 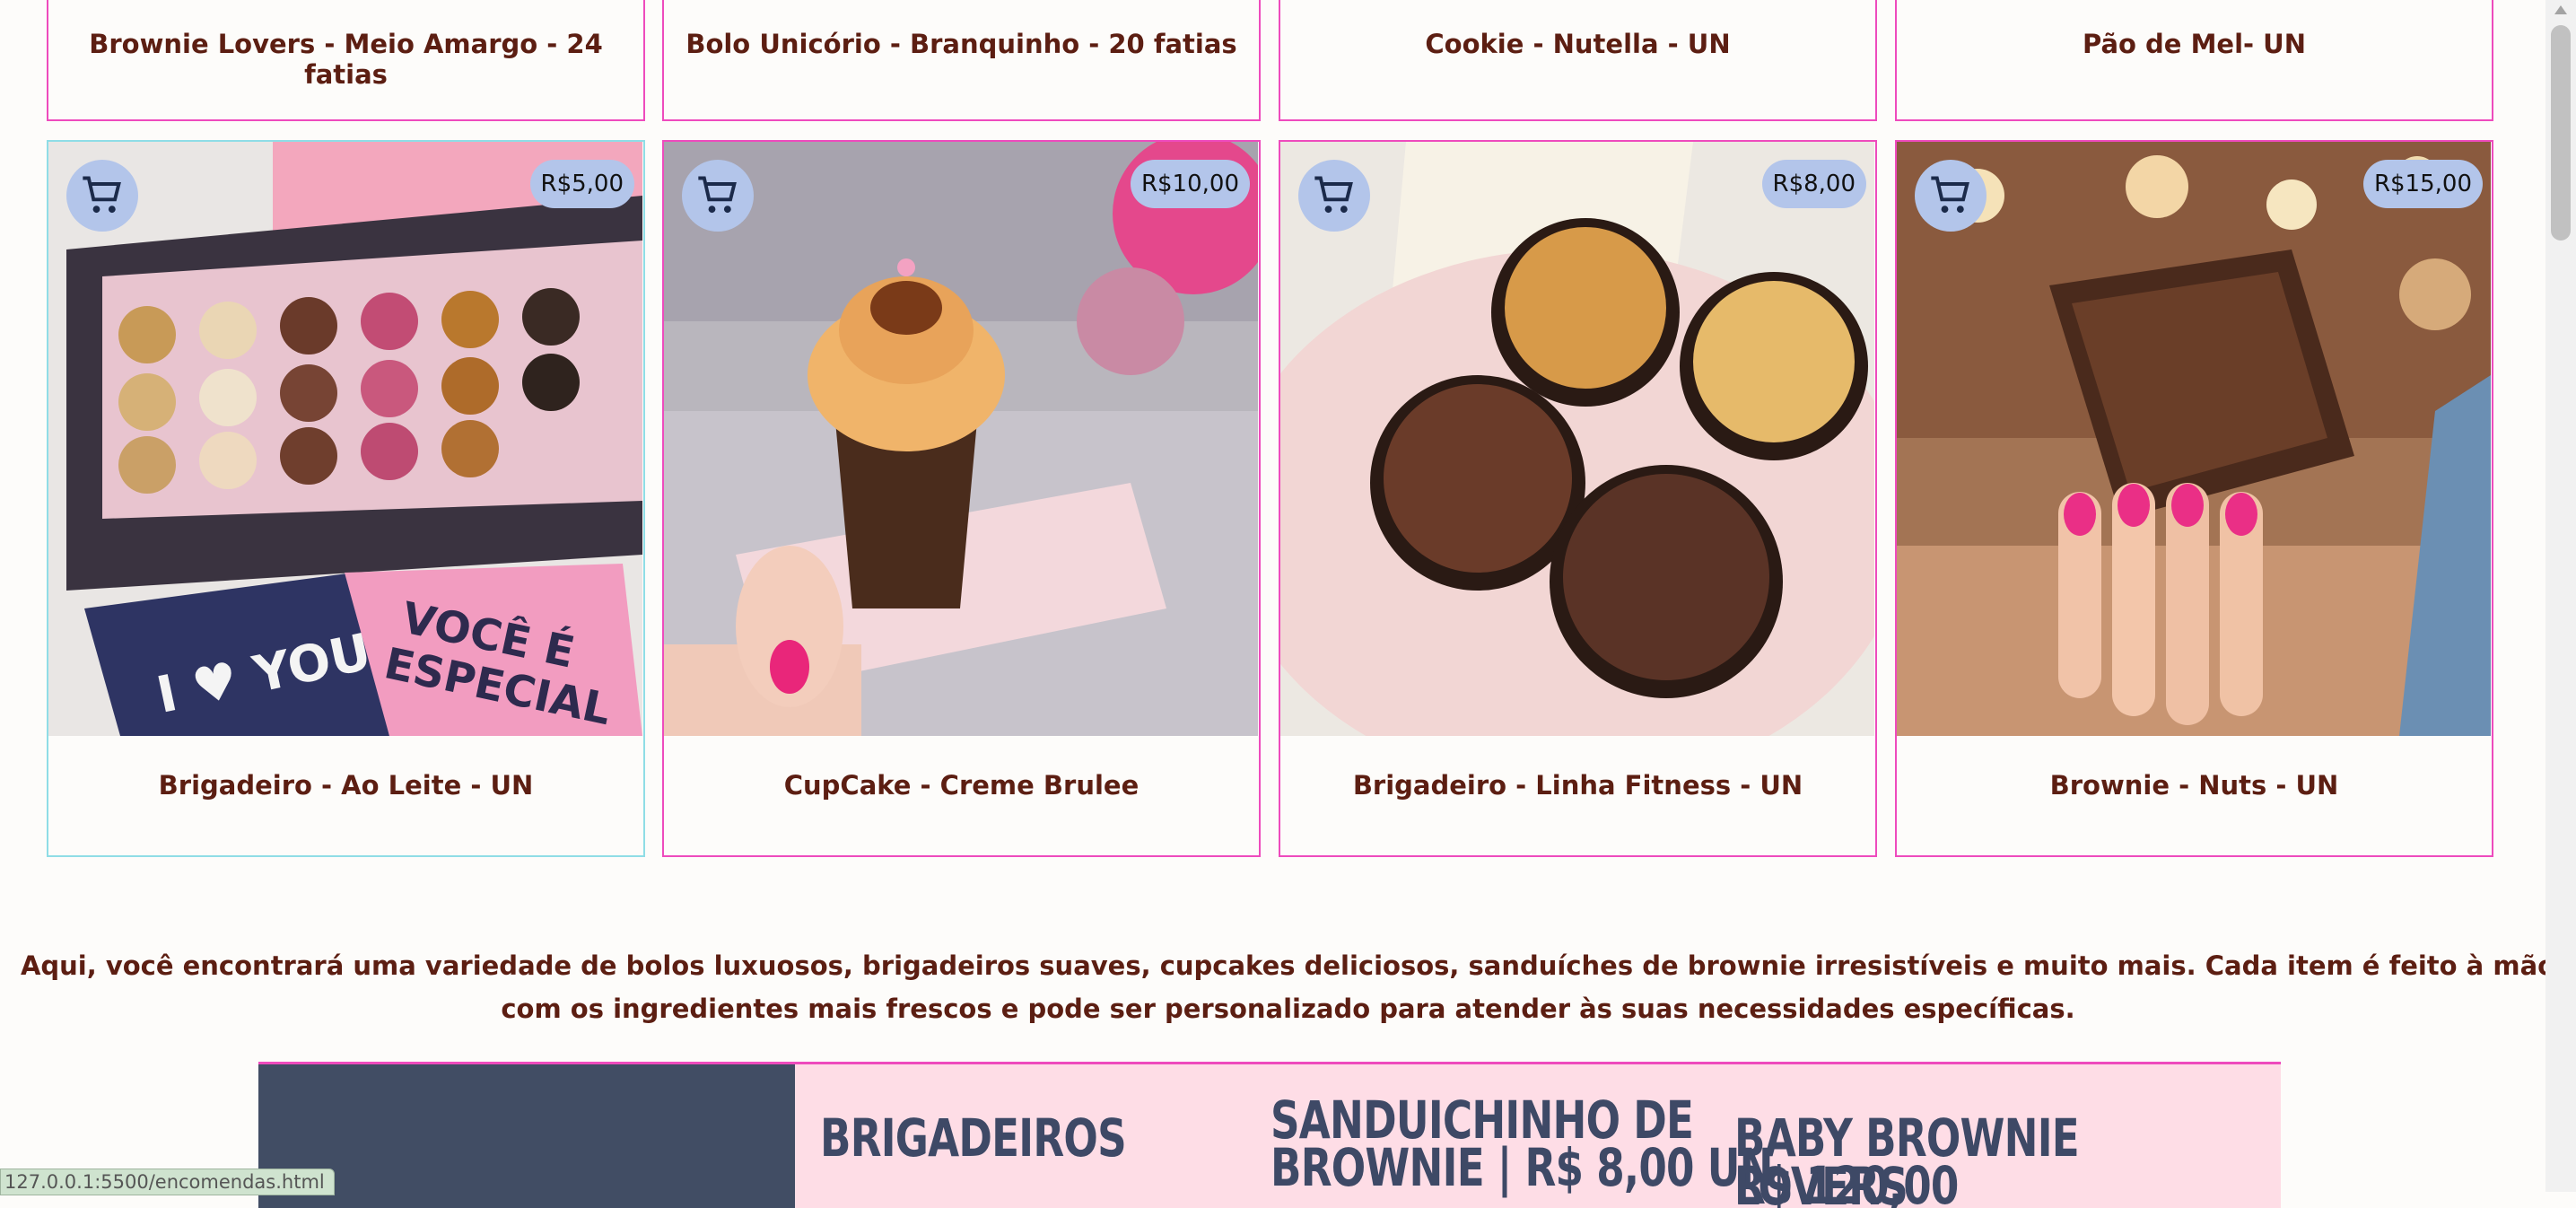 I want to click on scrollbar-thumb, so click(x=2561, y=133).